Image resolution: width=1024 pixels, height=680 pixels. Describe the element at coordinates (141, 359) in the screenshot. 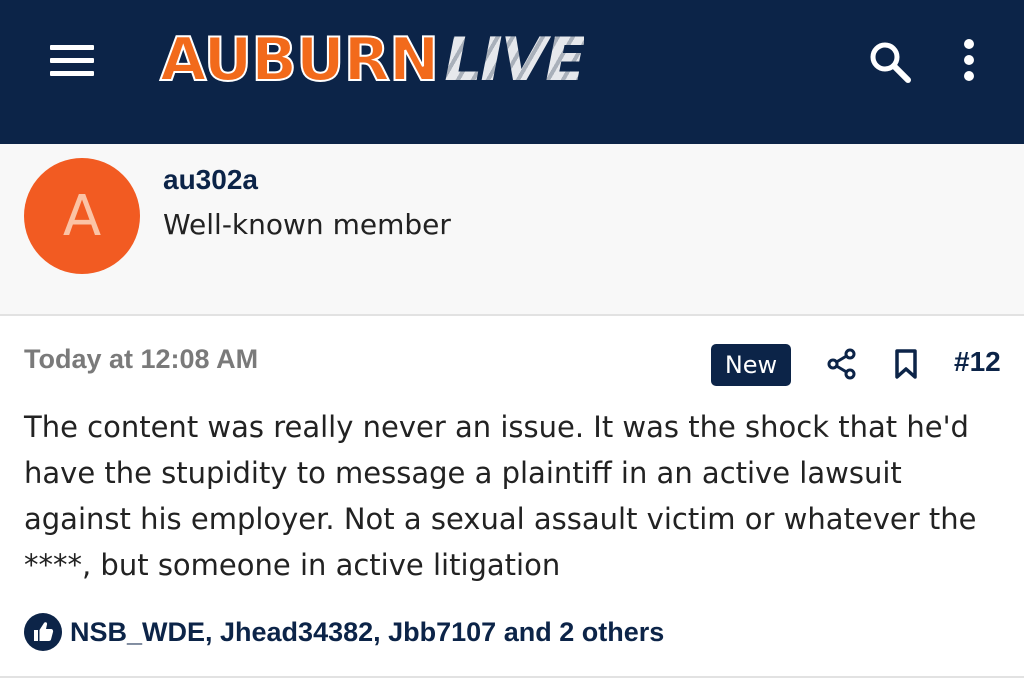

I see `post-timestamp: Today at 12:08 AM` at that location.